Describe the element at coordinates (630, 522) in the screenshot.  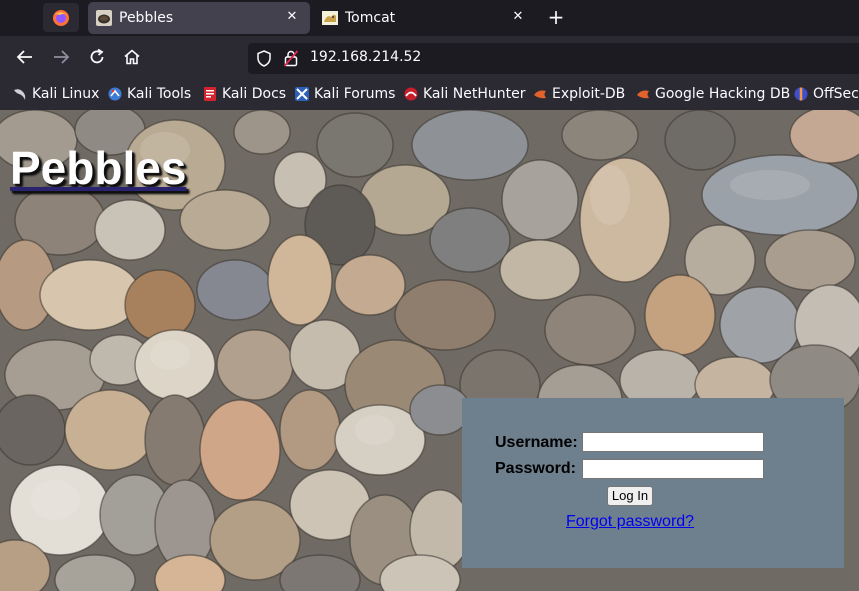
I see `forgot-password-link: Forgot password?` at that location.